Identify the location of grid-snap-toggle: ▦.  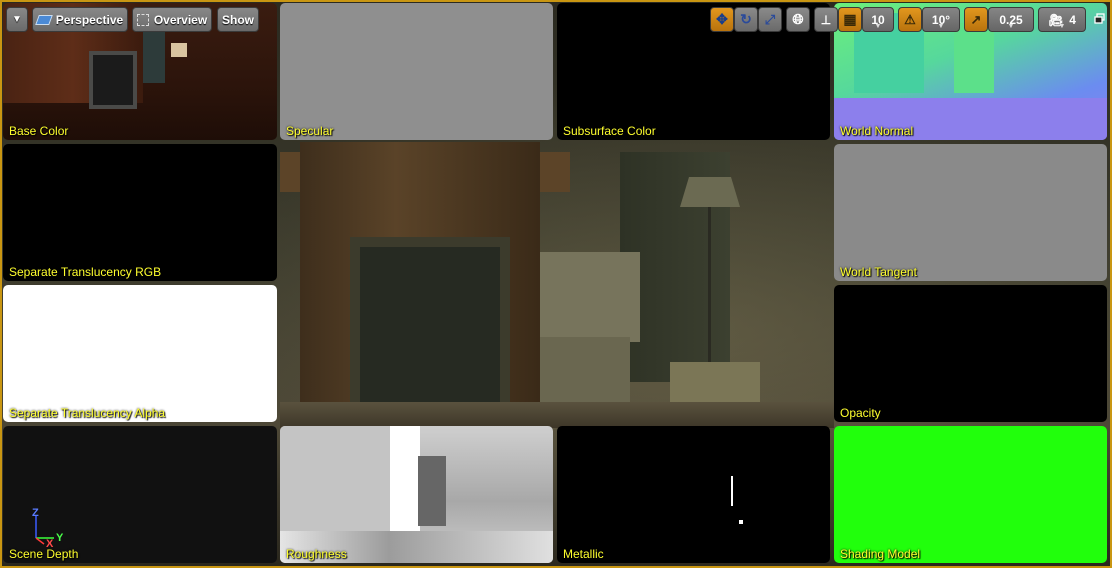
(850, 19).